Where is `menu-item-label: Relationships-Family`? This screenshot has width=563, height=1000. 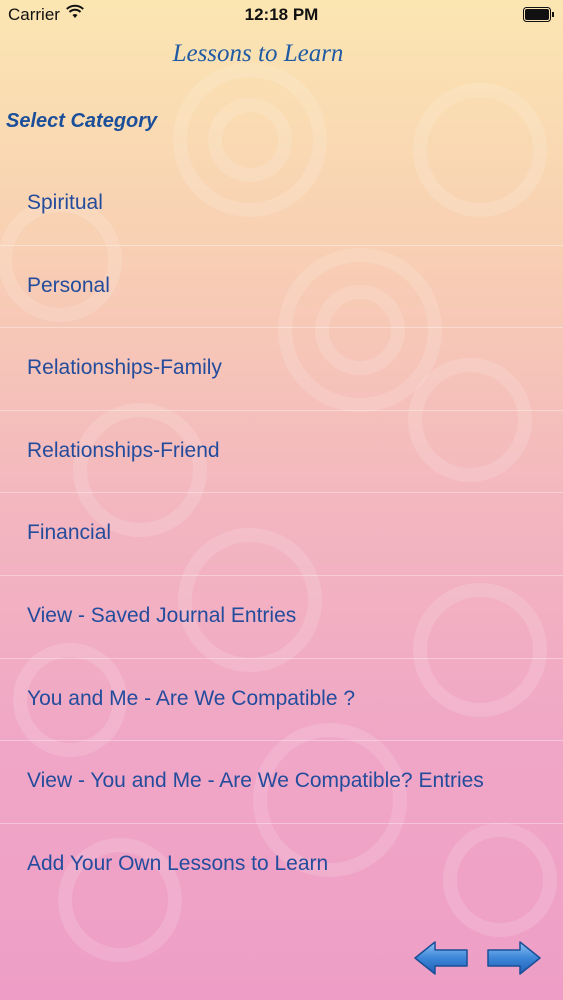
menu-item-label: Relationships-Family is located at coordinates (124, 368).